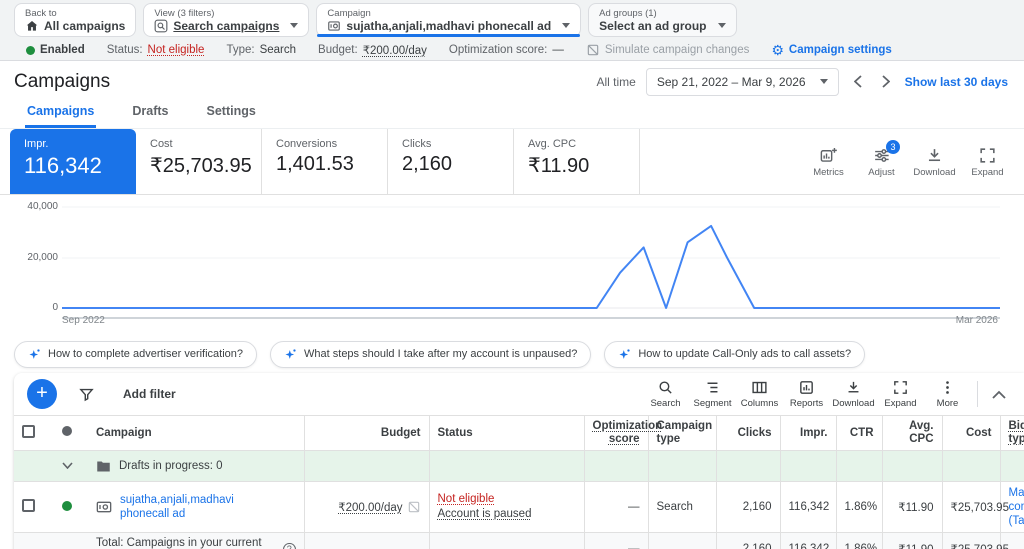 The width and height of the screenshot is (1024, 549). What do you see at coordinates (349, 13) in the screenshot?
I see `campaign-label: Campaign` at bounding box center [349, 13].